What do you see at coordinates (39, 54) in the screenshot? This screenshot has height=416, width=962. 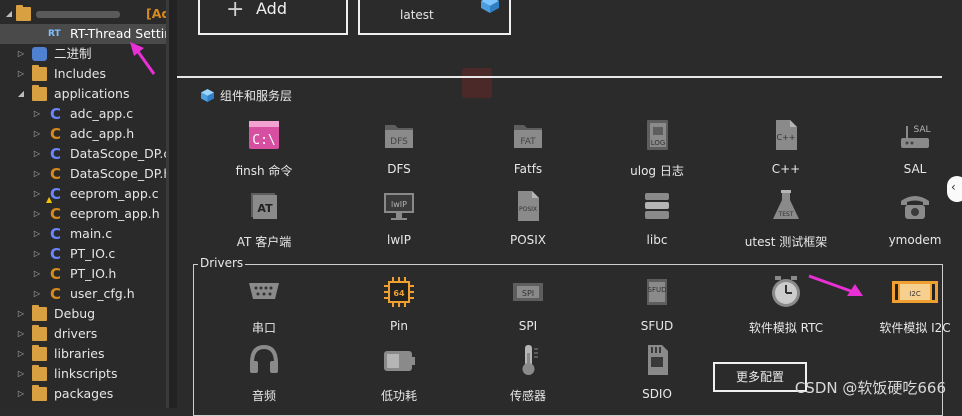 I see `binaries-icon` at bounding box center [39, 54].